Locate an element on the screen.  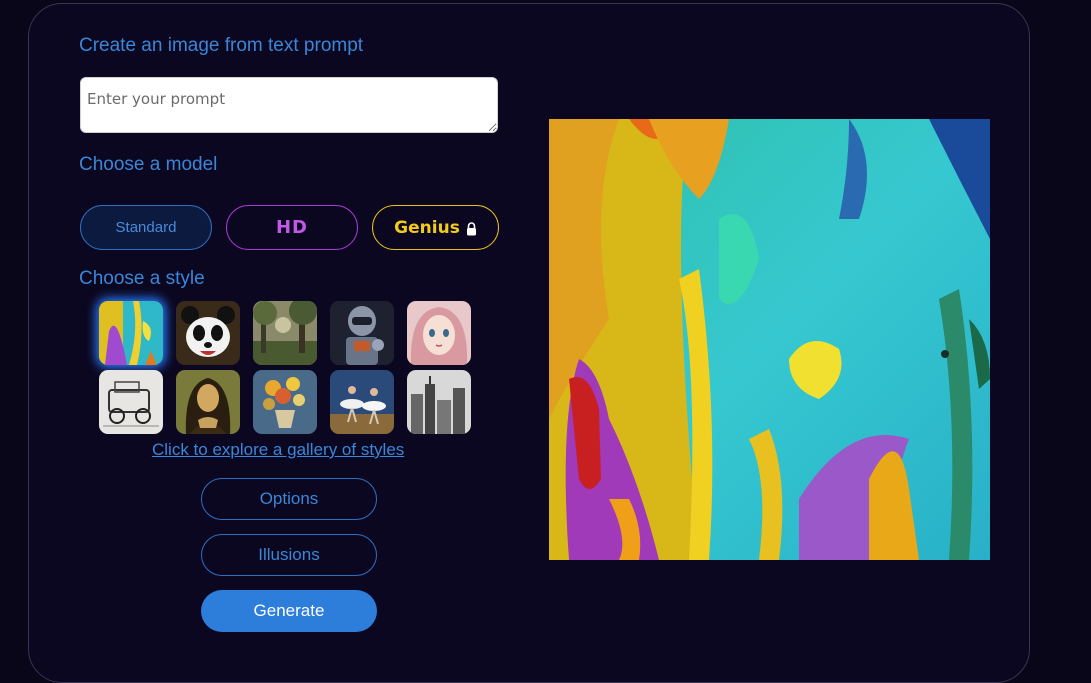
illusions-label: Illusions is located at coordinates (289, 554).